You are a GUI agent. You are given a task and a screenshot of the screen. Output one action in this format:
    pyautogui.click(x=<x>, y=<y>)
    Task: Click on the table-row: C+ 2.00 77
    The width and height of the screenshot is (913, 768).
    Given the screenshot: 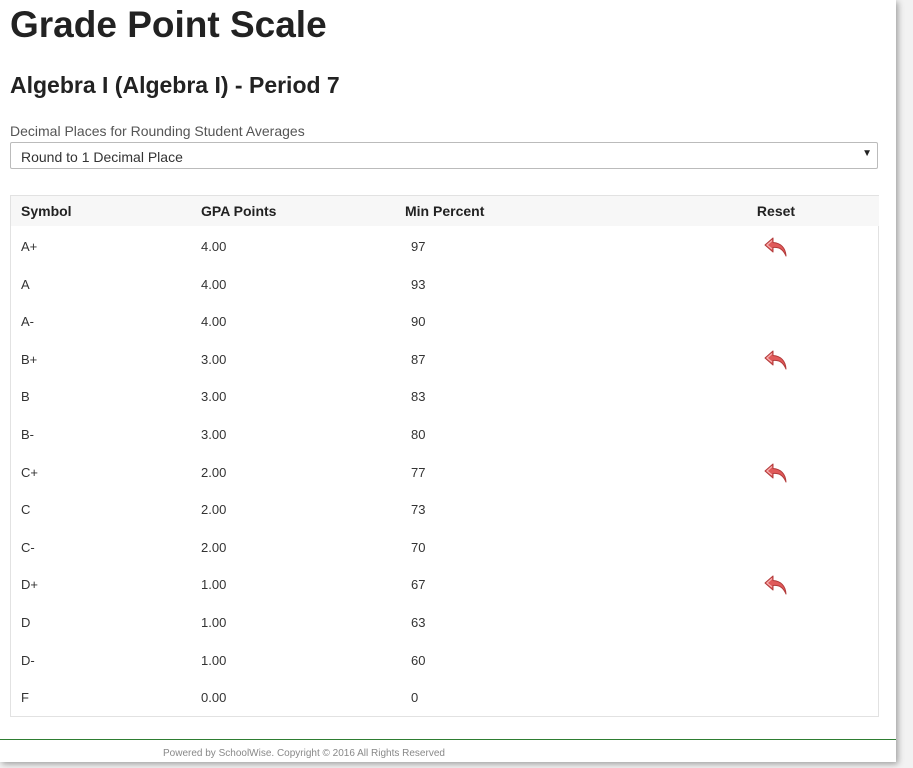 What is the action you would take?
    pyautogui.click(x=444, y=473)
    